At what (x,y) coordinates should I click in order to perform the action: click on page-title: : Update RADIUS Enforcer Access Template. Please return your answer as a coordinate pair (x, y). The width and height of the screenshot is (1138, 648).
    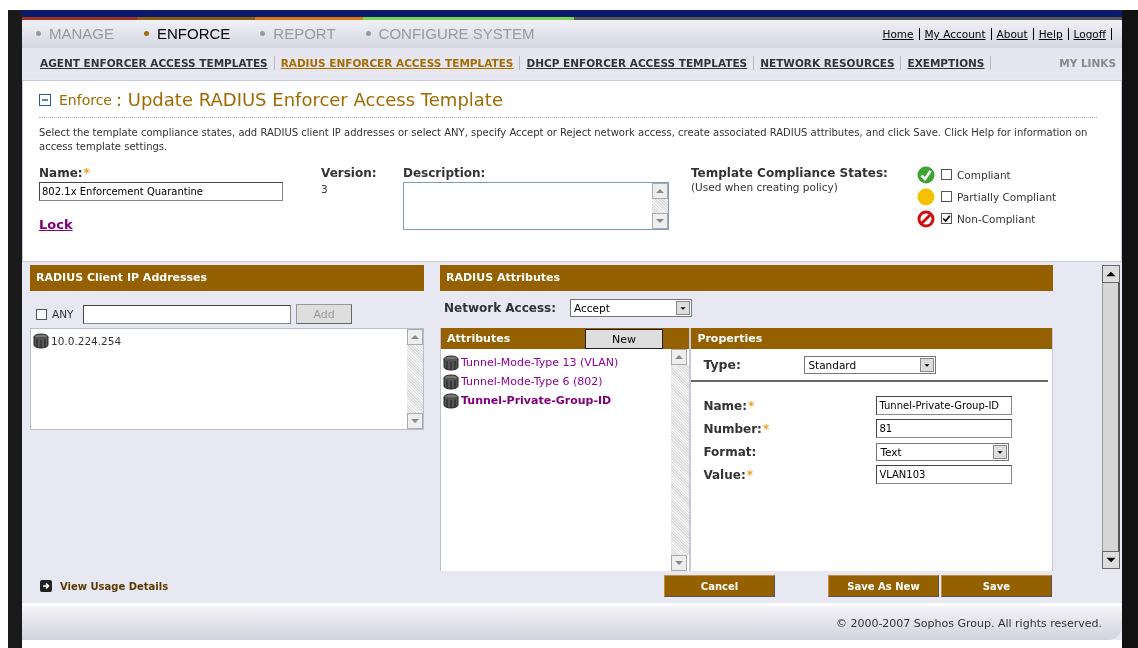
    Looking at the image, I should click on (309, 100).